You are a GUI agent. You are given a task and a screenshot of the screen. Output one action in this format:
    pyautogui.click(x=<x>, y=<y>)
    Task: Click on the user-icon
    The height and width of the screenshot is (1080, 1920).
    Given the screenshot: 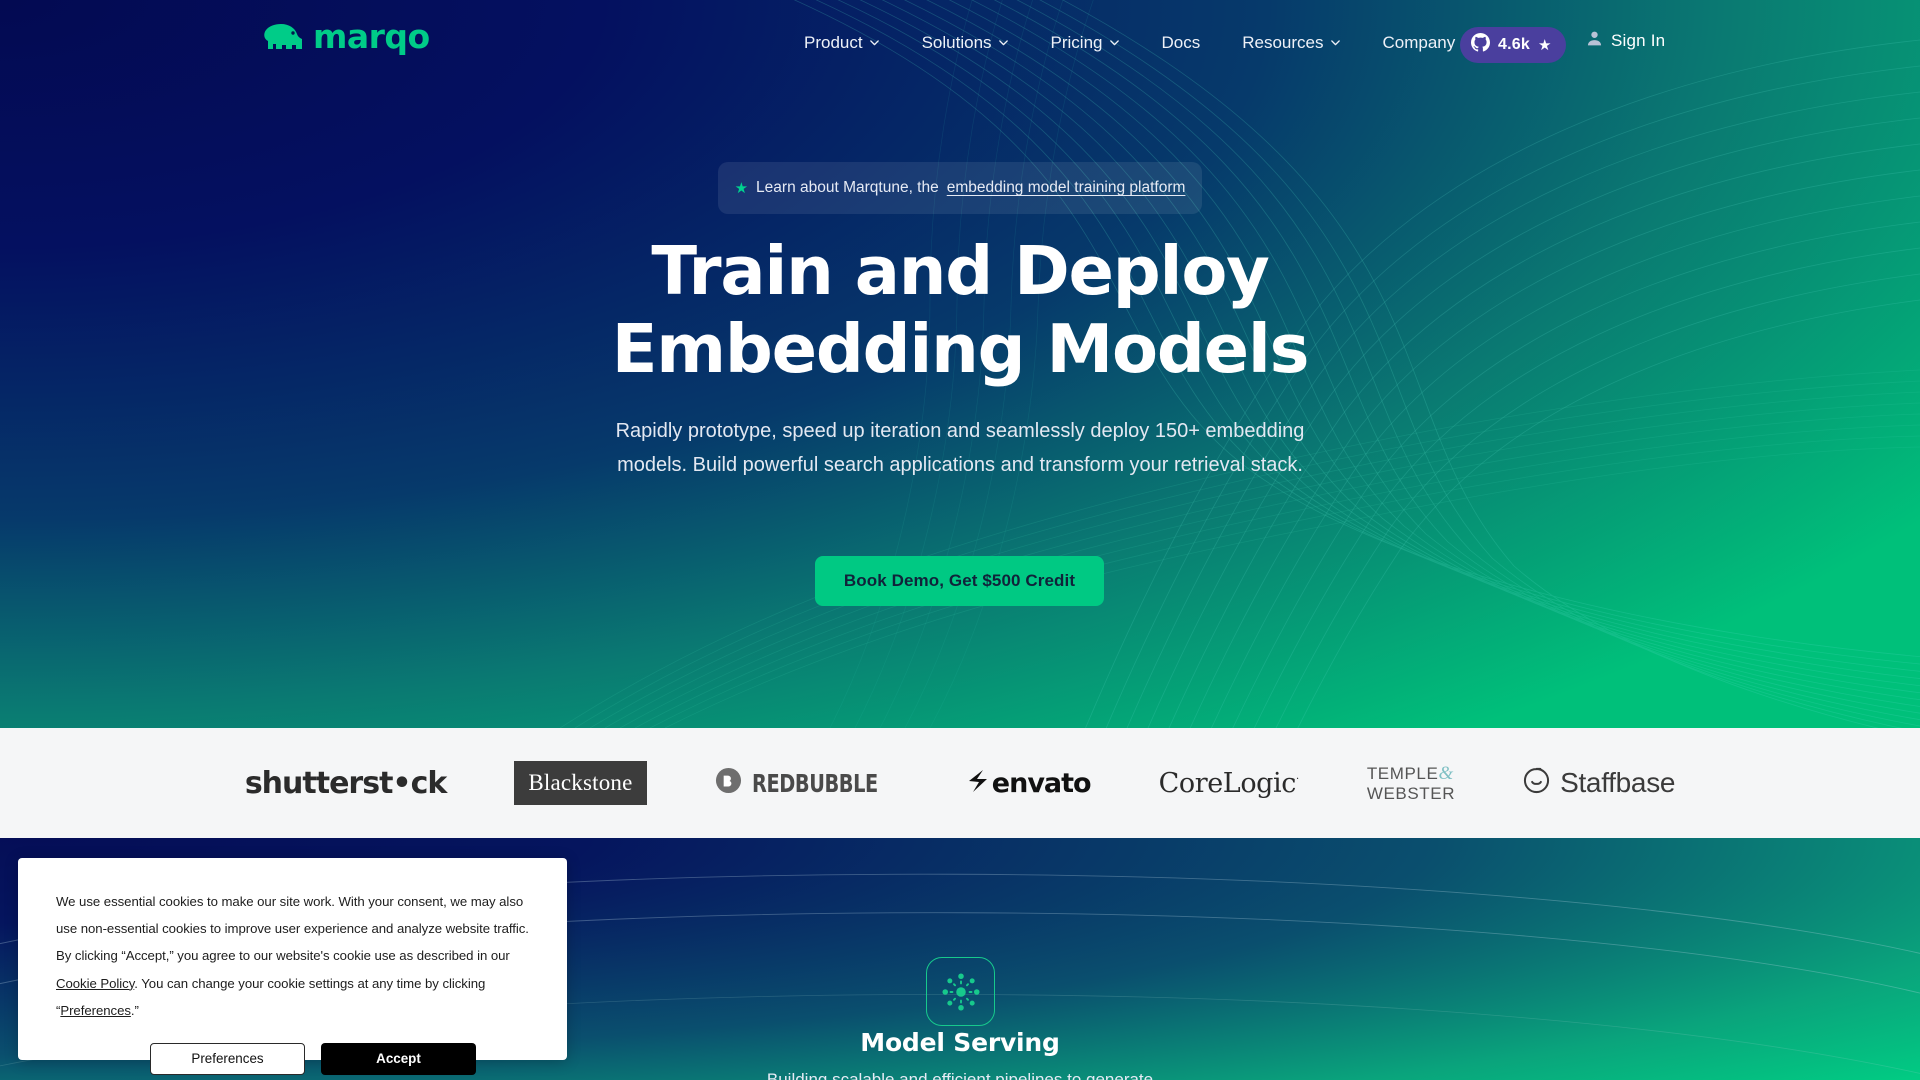 What is the action you would take?
    pyautogui.click(x=1594, y=41)
    